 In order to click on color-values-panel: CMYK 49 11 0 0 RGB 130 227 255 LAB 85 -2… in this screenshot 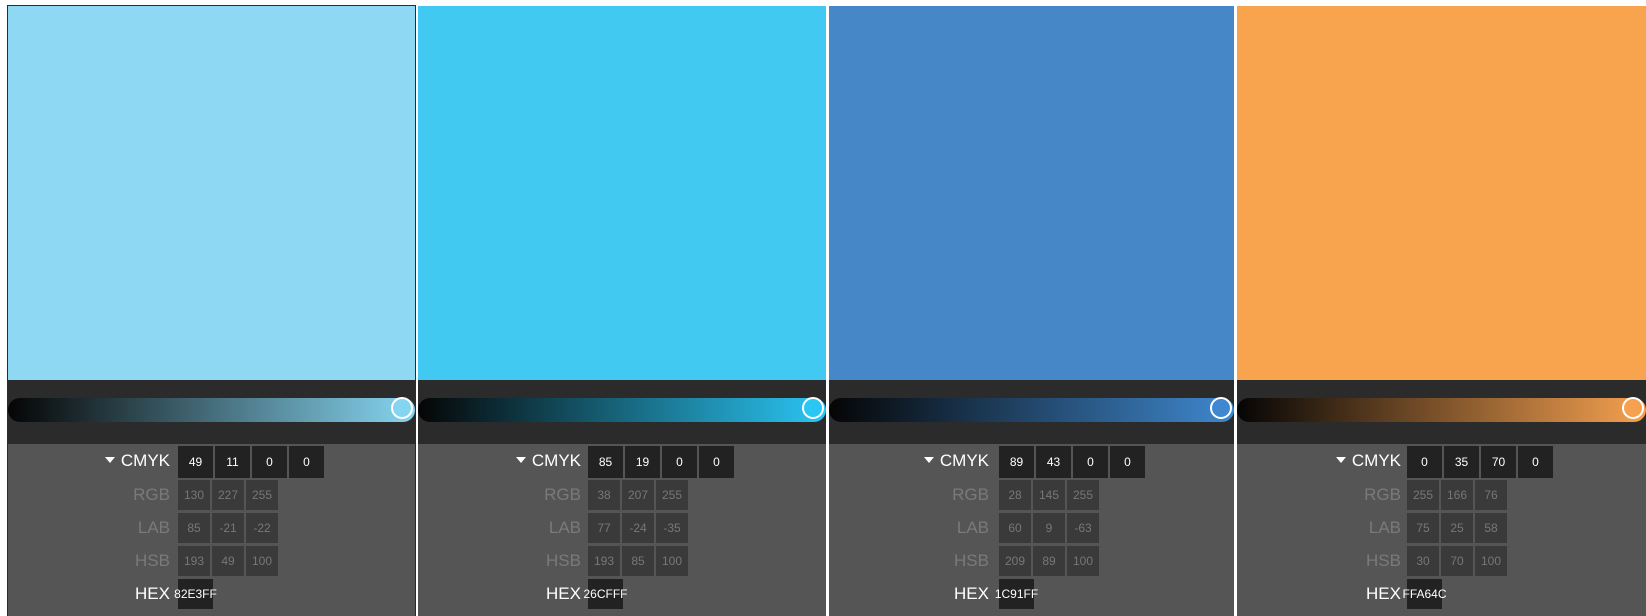, I will do `click(211, 530)`.